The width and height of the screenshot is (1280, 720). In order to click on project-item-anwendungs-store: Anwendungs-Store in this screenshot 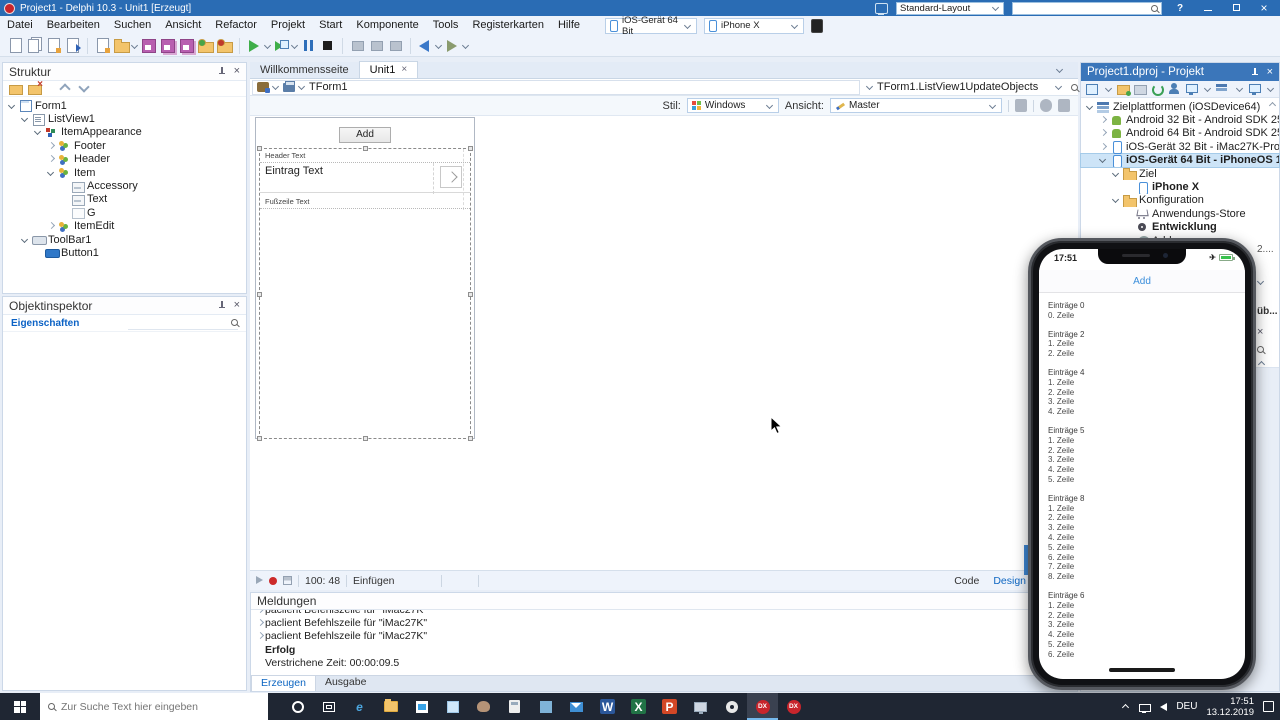, I will do `click(1180, 213)`.